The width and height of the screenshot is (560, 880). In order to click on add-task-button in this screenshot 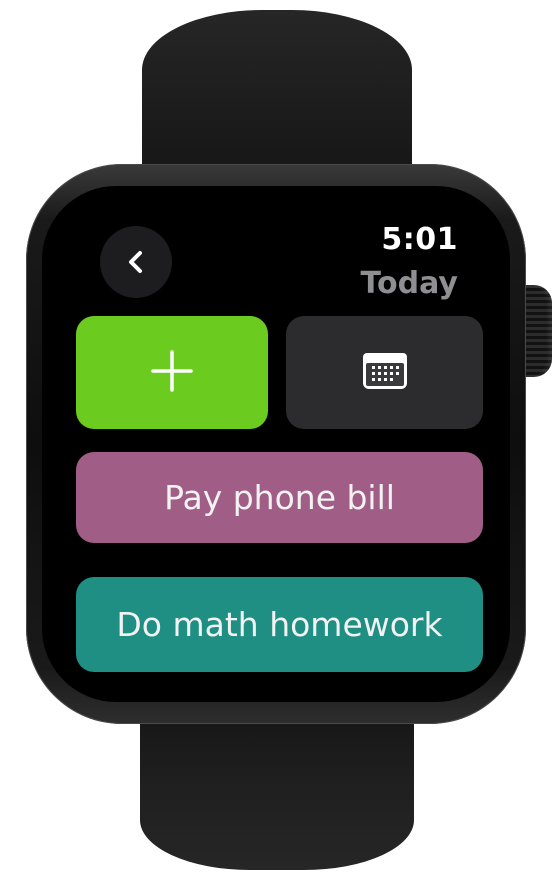, I will do `click(172, 372)`.